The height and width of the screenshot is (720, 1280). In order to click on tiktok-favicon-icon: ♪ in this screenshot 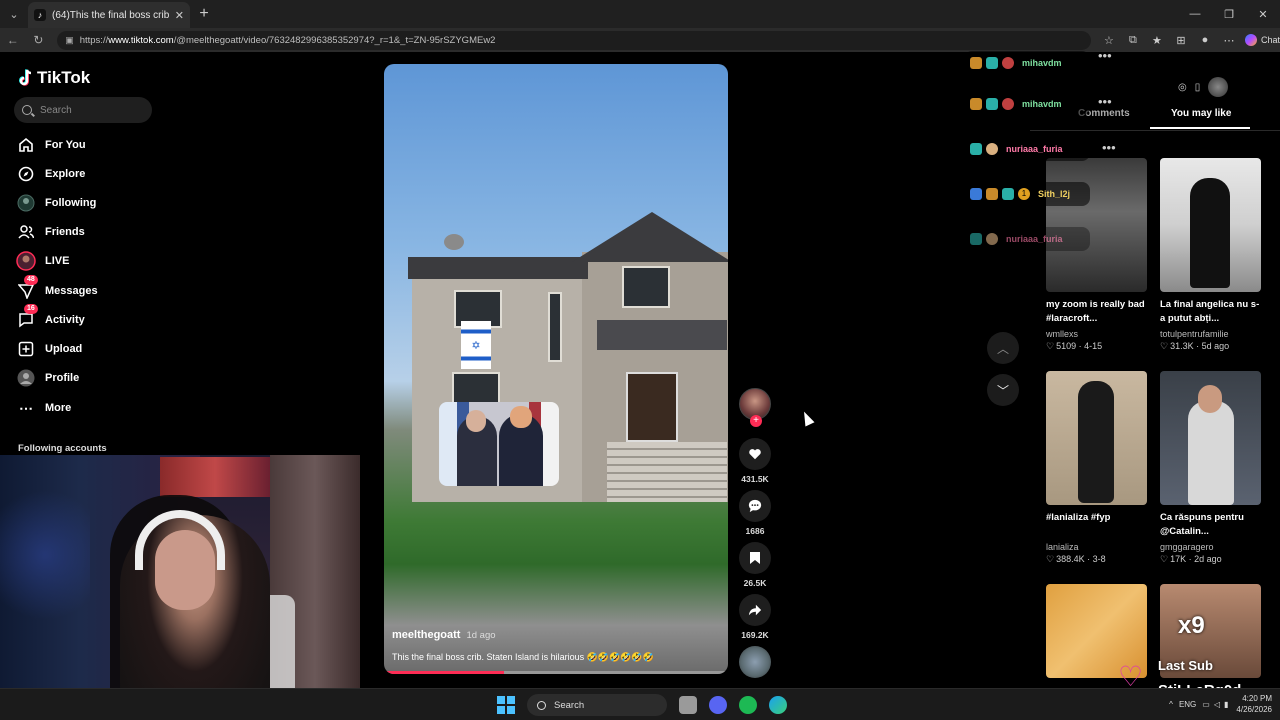, I will do `click(40, 15)`.